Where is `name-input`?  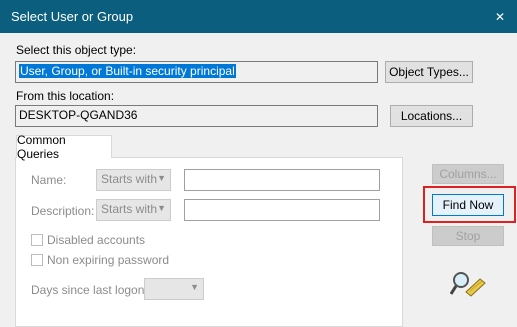
name-input is located at coordinates (282, 180).